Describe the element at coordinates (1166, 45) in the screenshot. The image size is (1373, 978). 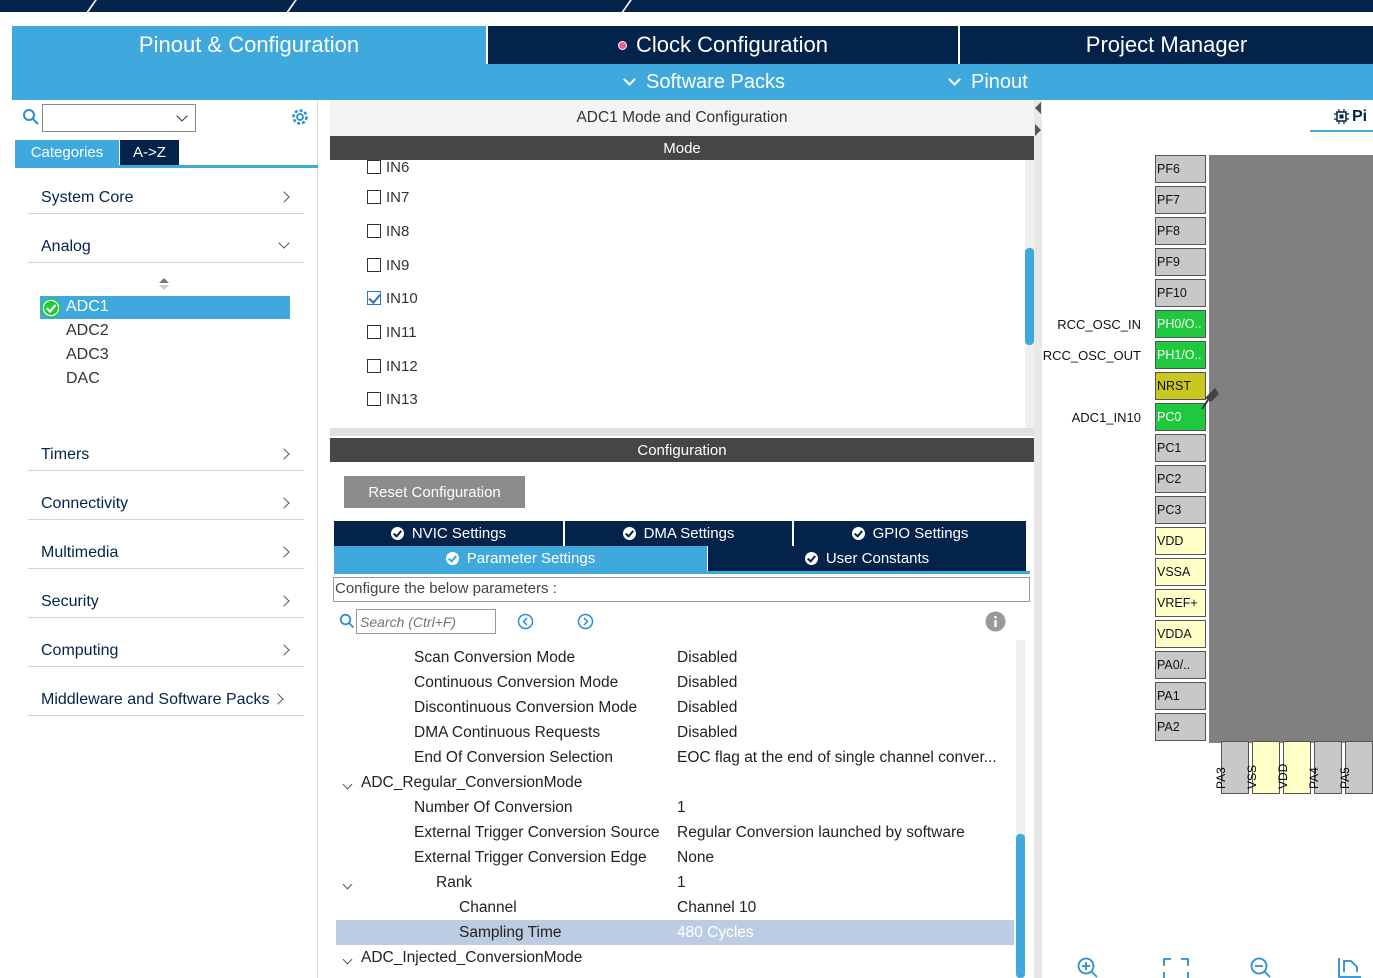
I see `tab-project-manager: Project Manager` at that location.